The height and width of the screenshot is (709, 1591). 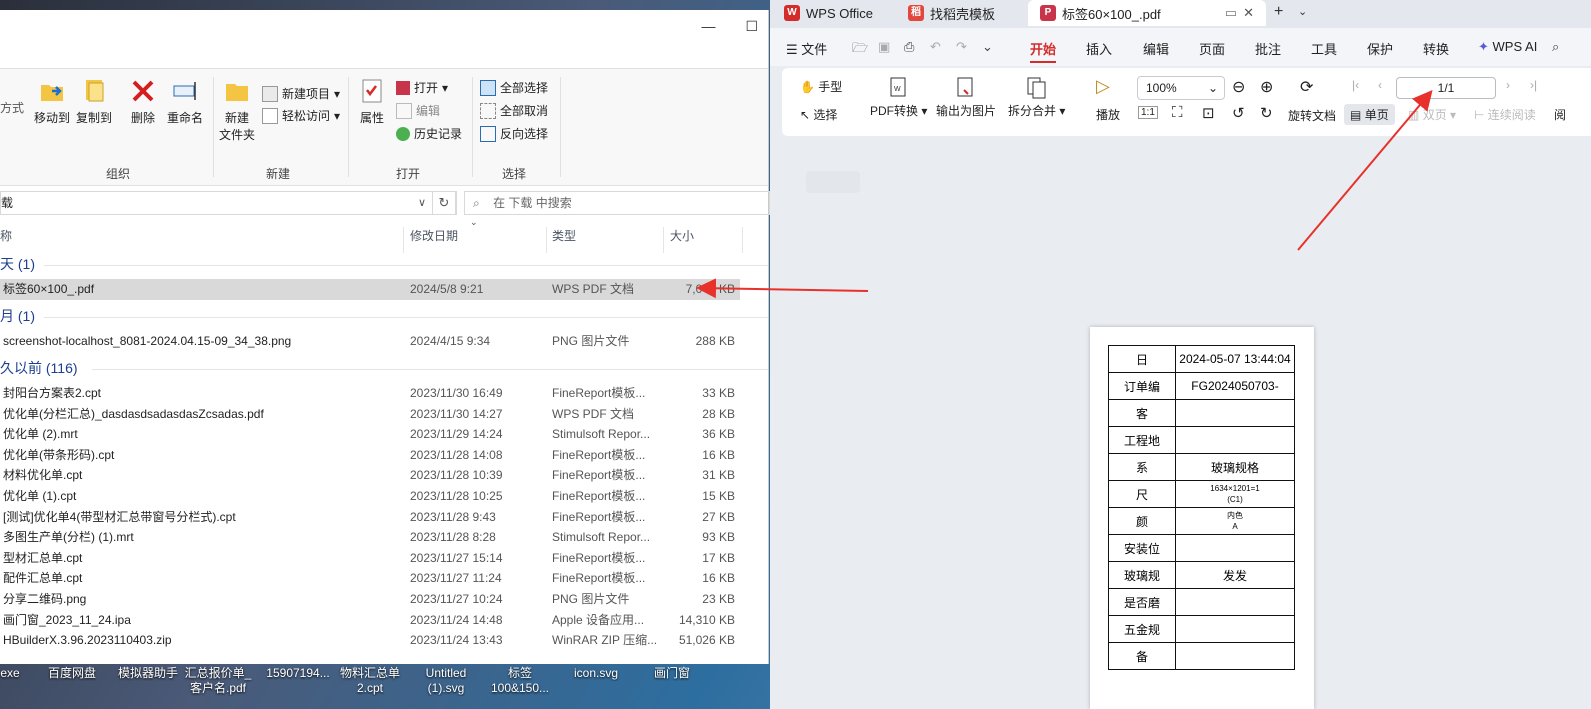 I want to click on open-folder-icon: 🗁, so click(x=860, y=50).